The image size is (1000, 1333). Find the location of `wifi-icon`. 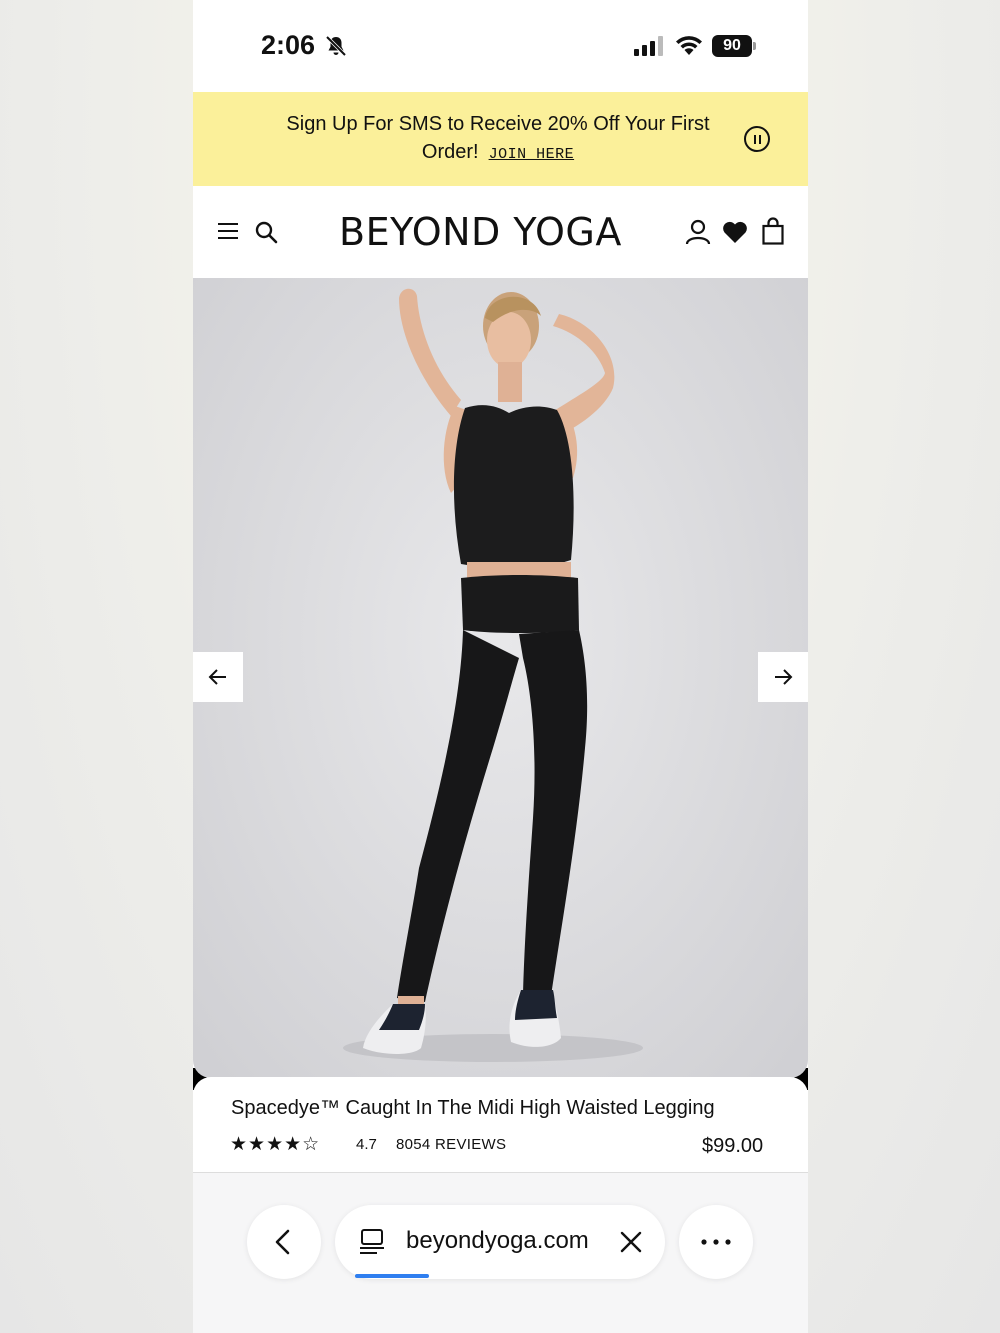

wifi-icon is located at coordinates (689, 45).